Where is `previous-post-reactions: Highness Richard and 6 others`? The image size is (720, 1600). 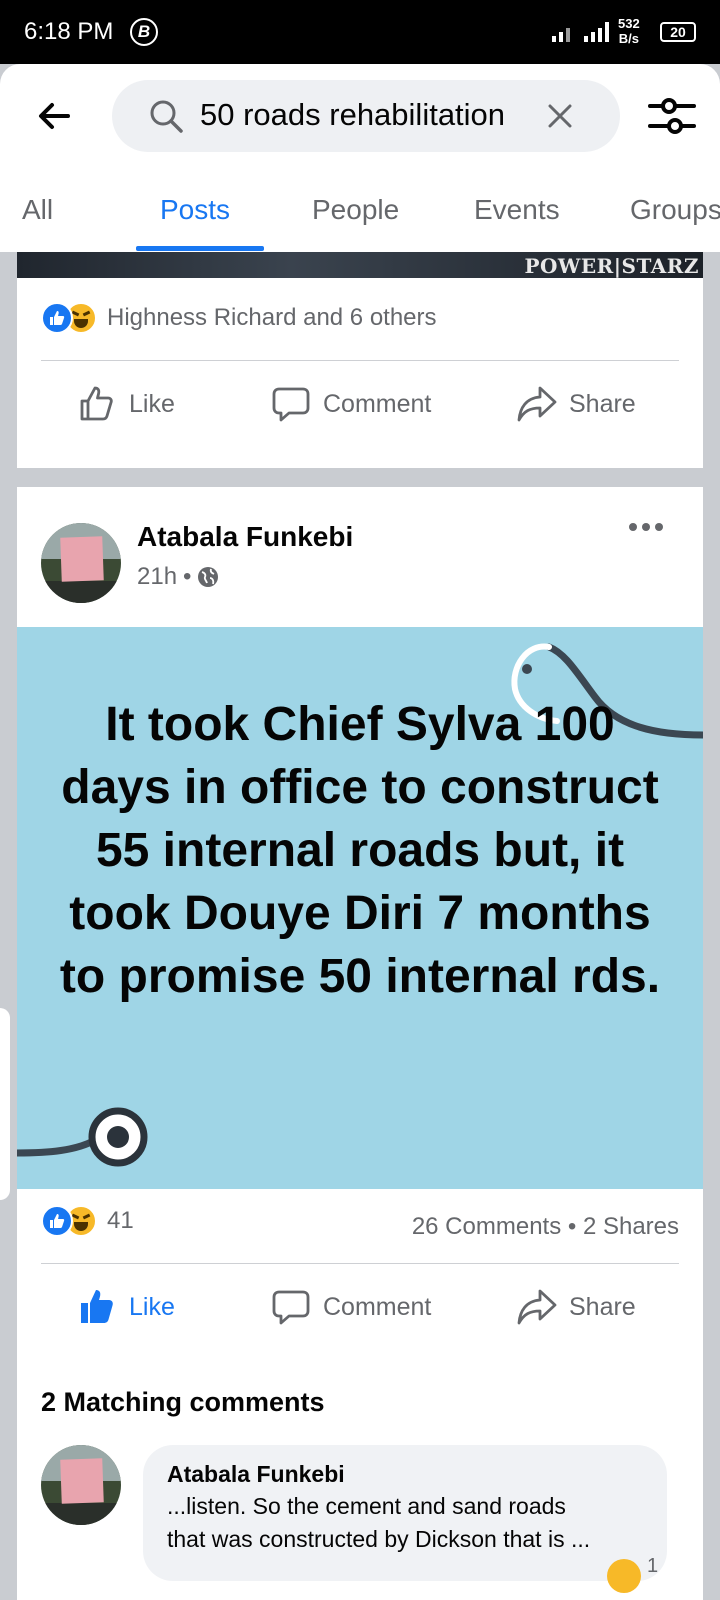
previous-post-reactions: Highness Richard and 6 others is located at coordinates (239, 318).